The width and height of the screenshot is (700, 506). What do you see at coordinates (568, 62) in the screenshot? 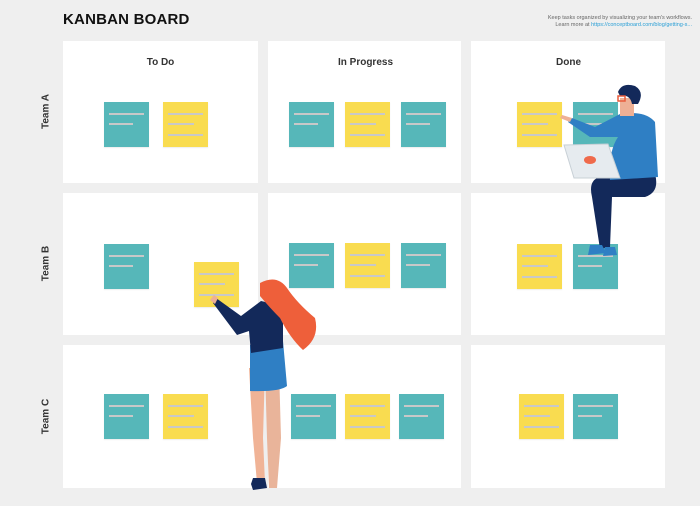
I see `column-header: Done` at bounding box center [568, 62].